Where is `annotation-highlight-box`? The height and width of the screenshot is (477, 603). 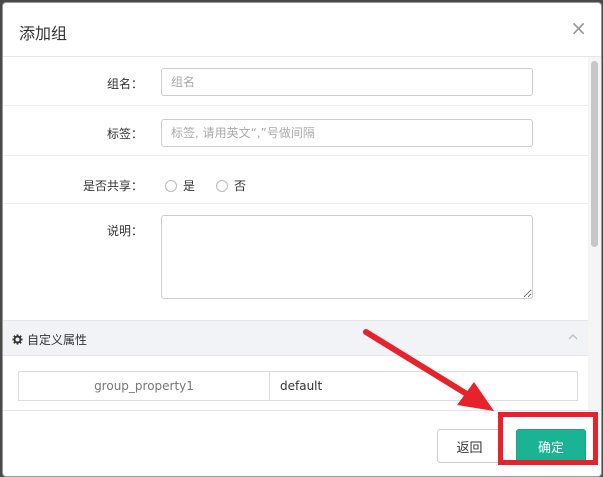
annotation-highlight-box is located at coordinates (548, 438).